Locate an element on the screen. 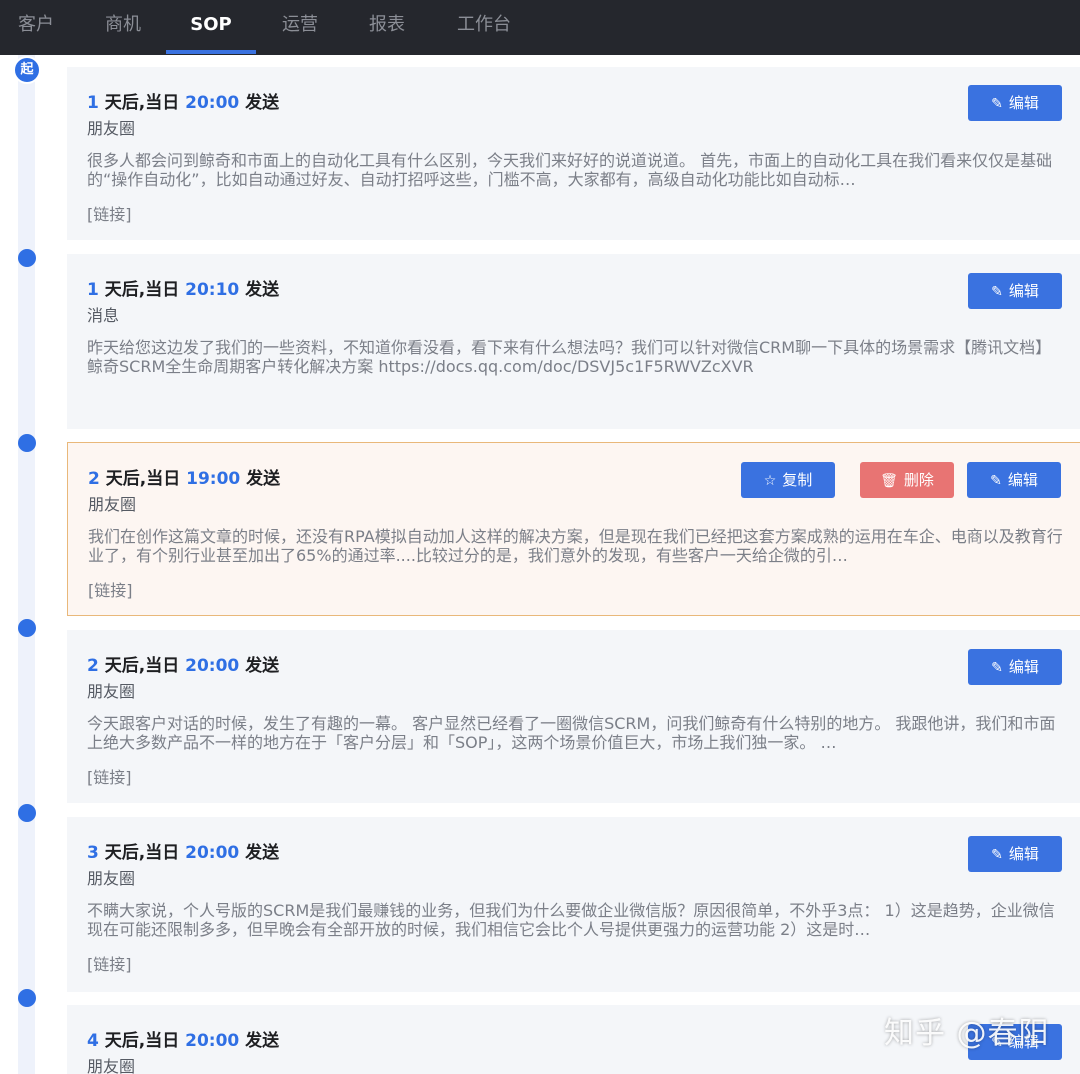 The image size is (1080, 1074). step-schedule: 2 天后,当日 20:00 发送 is located at coordinates (183, 663).